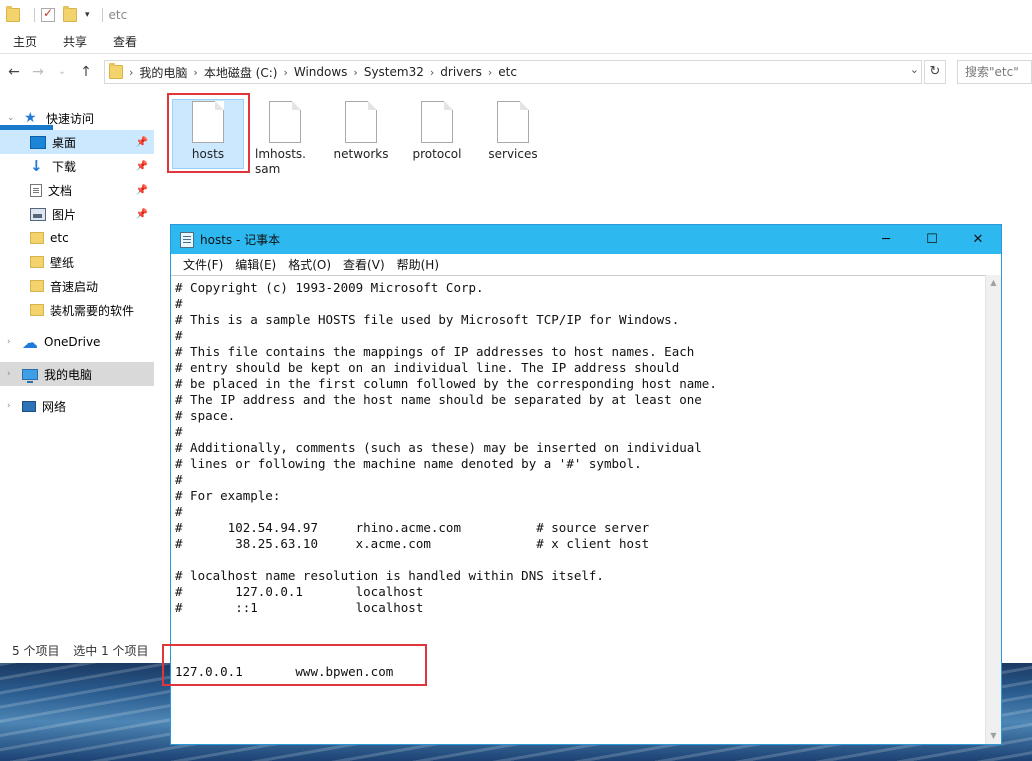 The height and width of the screenshot is (761, 1032). I want to click on file-item-lmhosts: lmhosts.sam, so click(285, 136).